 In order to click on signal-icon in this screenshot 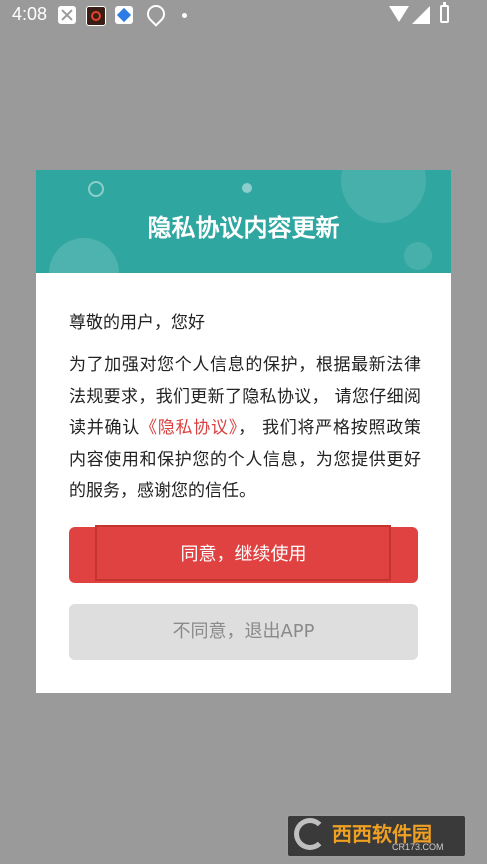, I will do `click(421, 15)`.